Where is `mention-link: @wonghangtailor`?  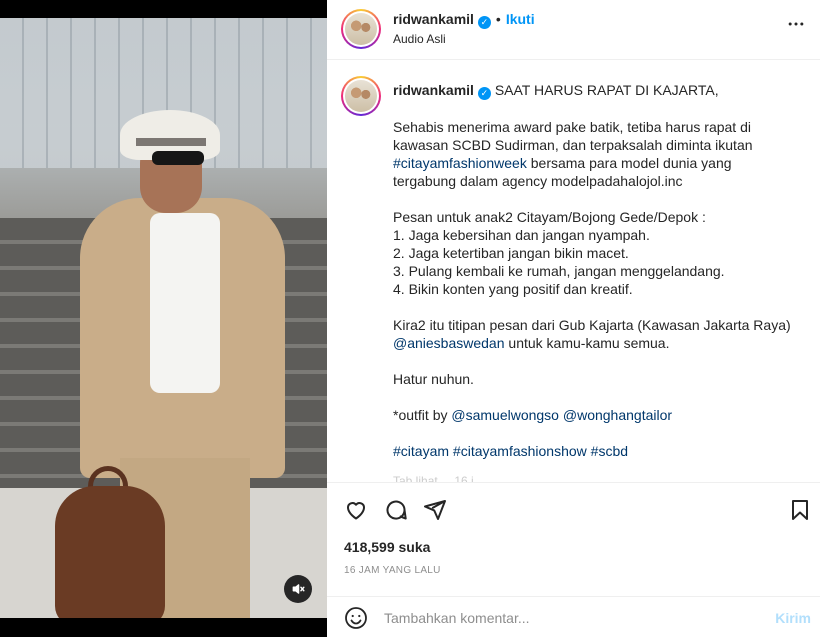
mention-link: @wonghangtailor is located at coordinates (617, 415).